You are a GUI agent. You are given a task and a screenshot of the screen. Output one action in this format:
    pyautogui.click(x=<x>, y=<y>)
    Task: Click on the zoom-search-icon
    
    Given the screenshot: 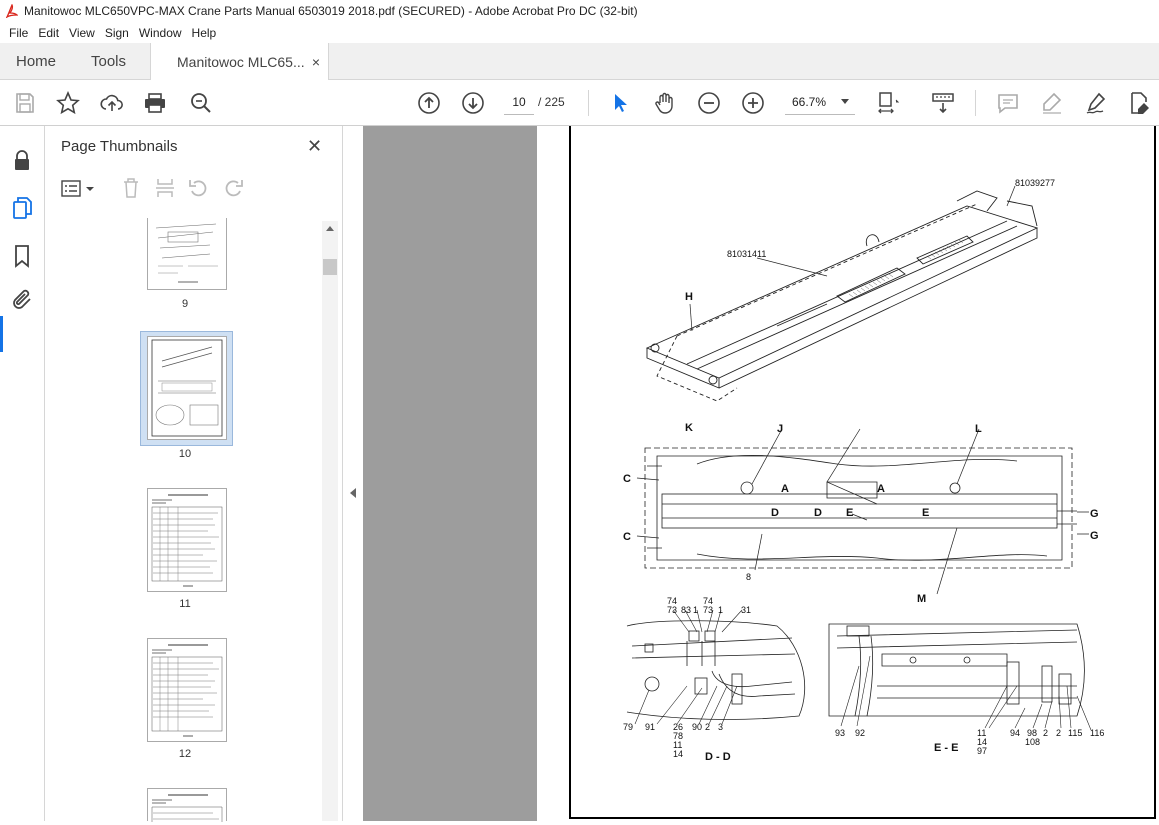 What is the action you would take?
    pyautogui.click(x=201, y=103)
    